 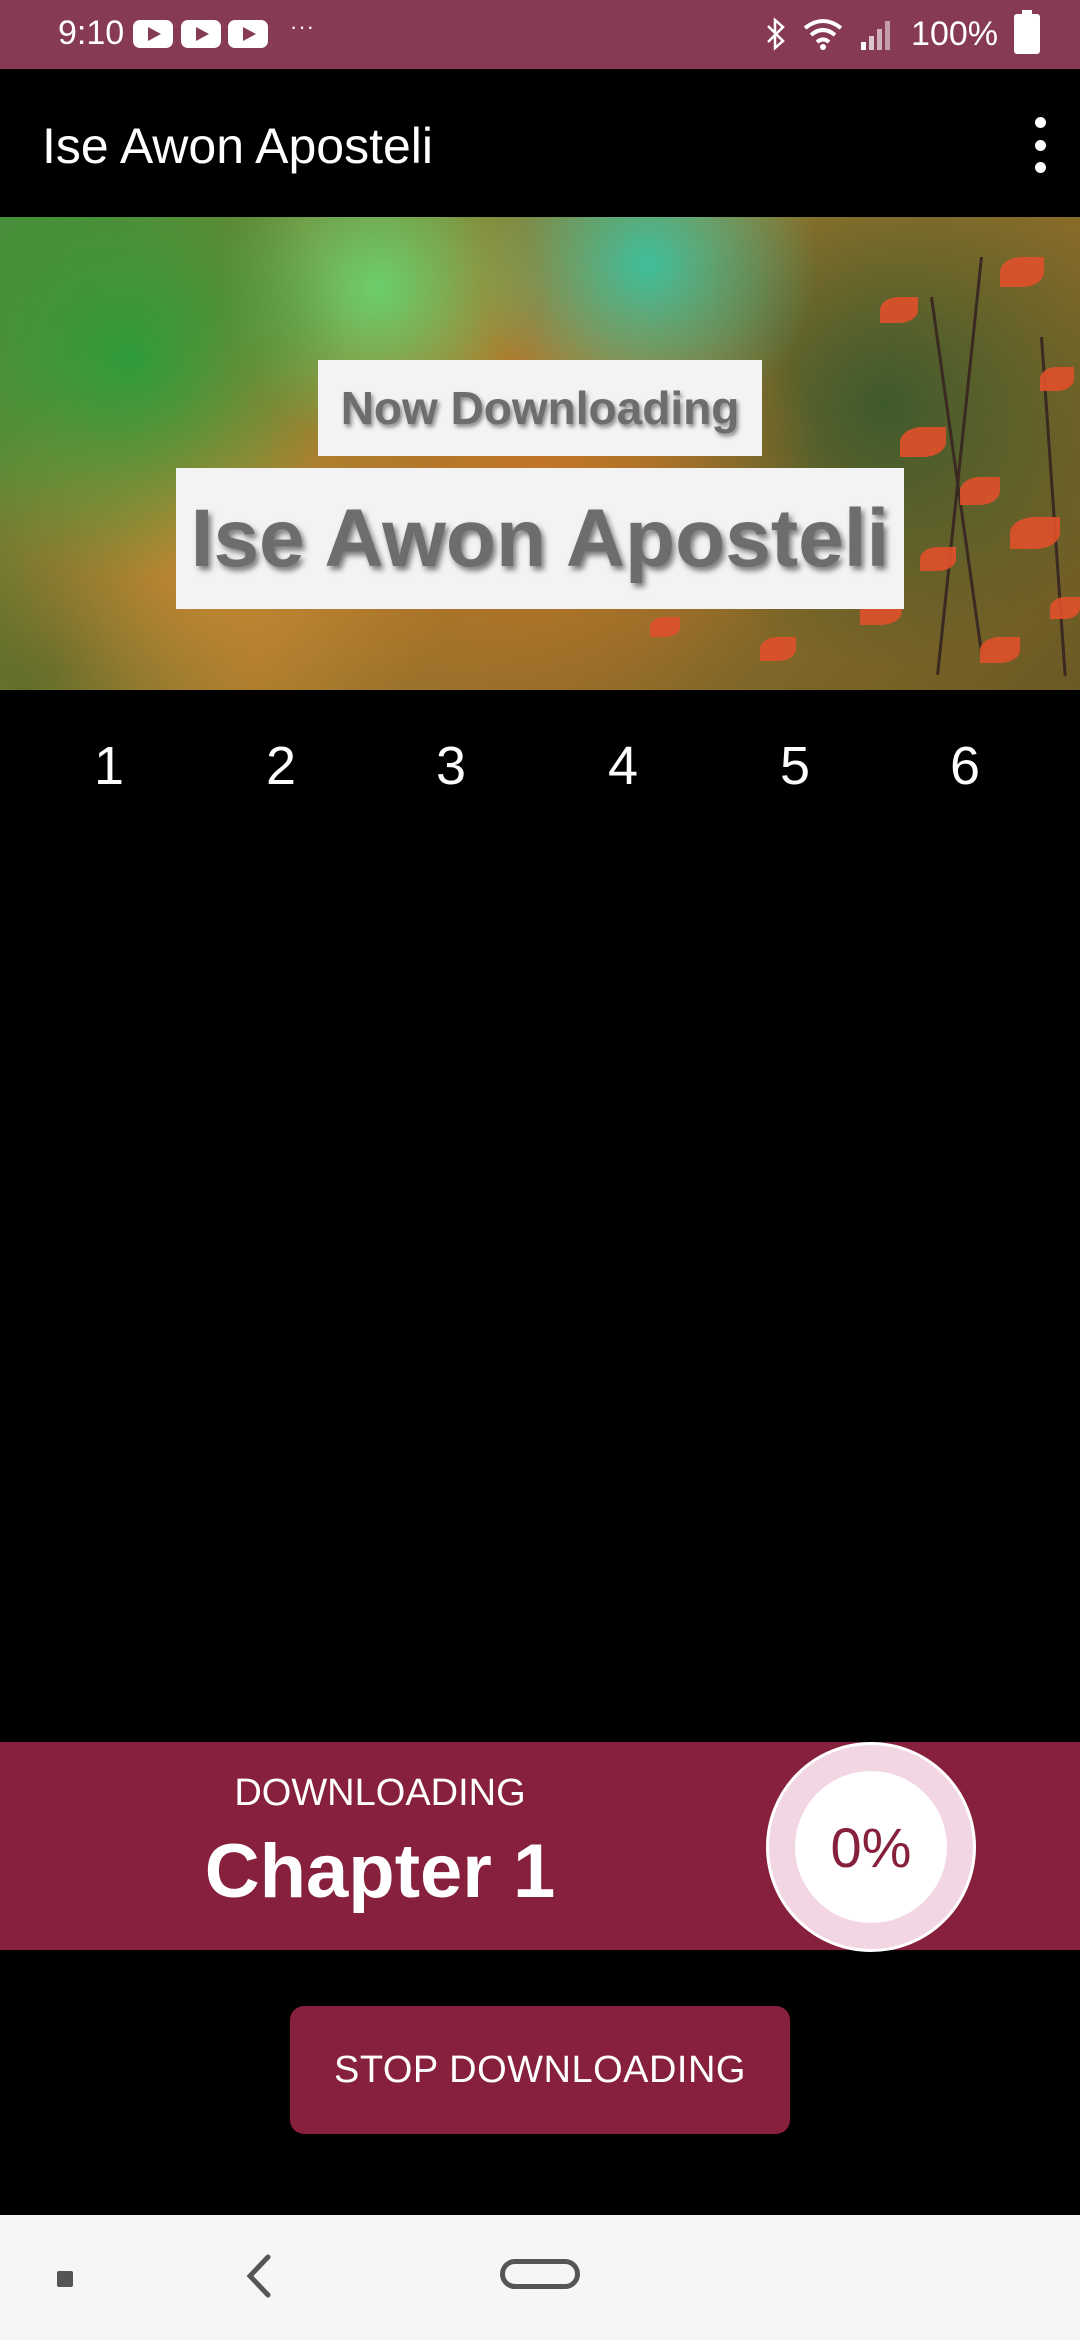 What do you see at coordinates (540, 770) in the screenshot?
I see `chapter-list: 1 2 3 4 5 6` at bounding box center [540, 770].